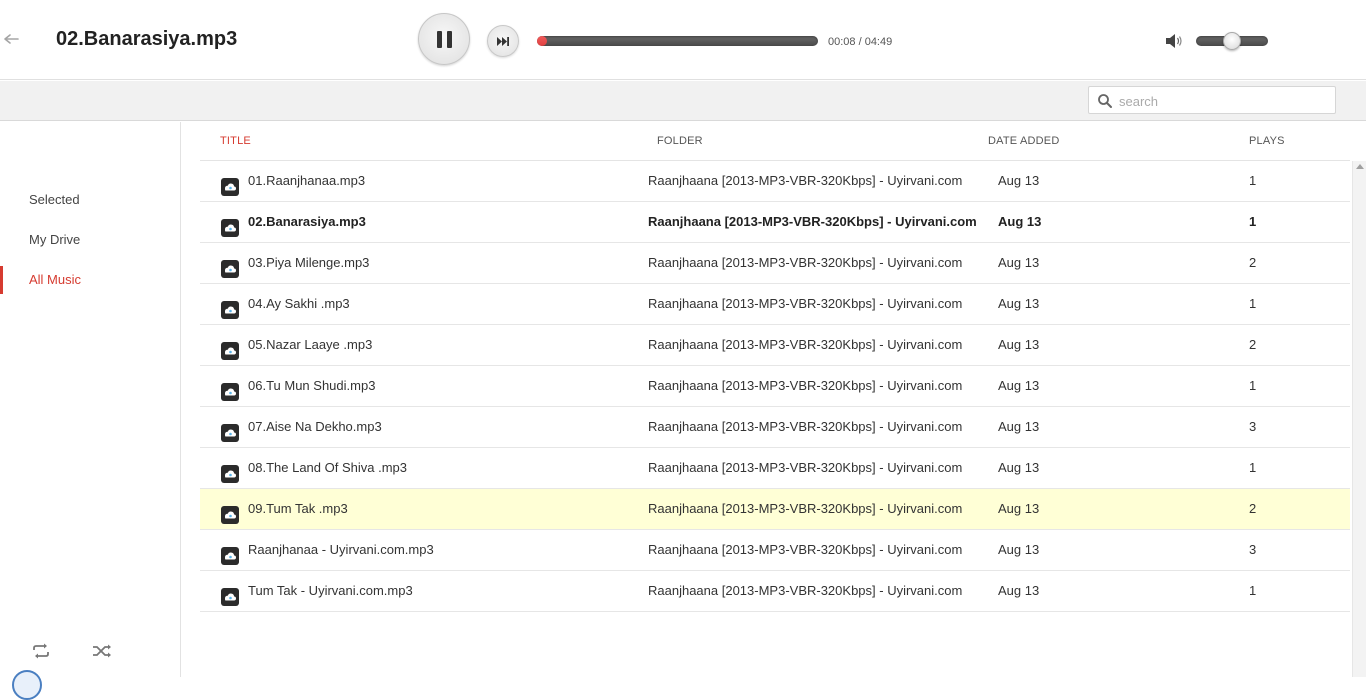  What do you see at coordinates (235, 141) in the screenshot?
I see `column-header-title: TITLE` at bounding box center [235, 141].